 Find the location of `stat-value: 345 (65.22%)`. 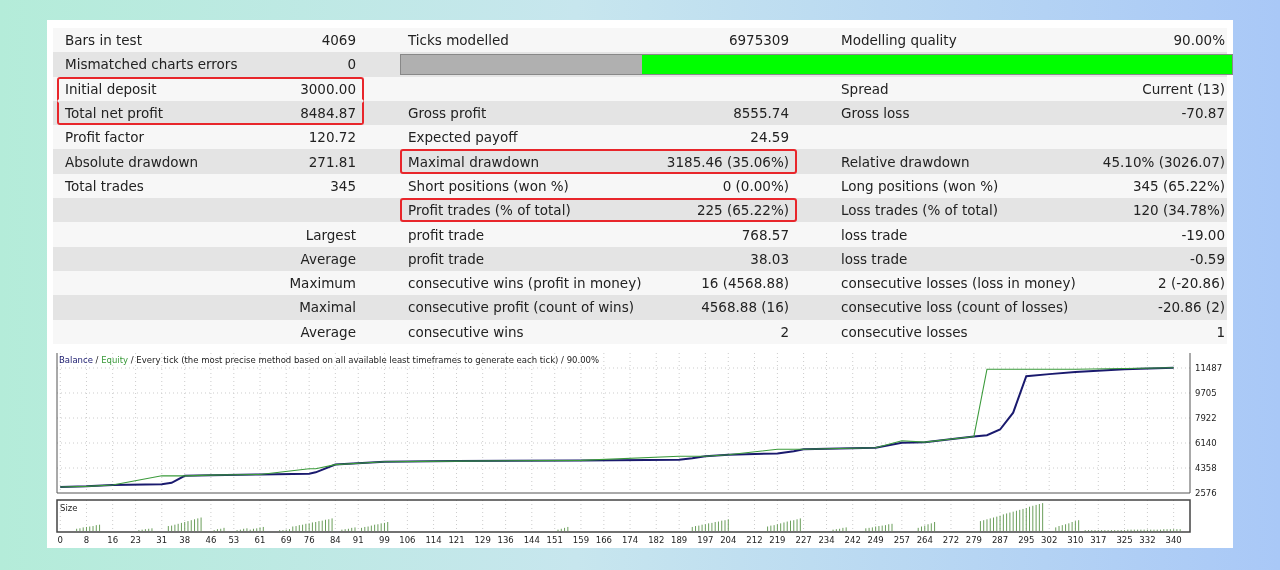

stat-value: 345 (65.22%) is located at coordinates (1178, 185).